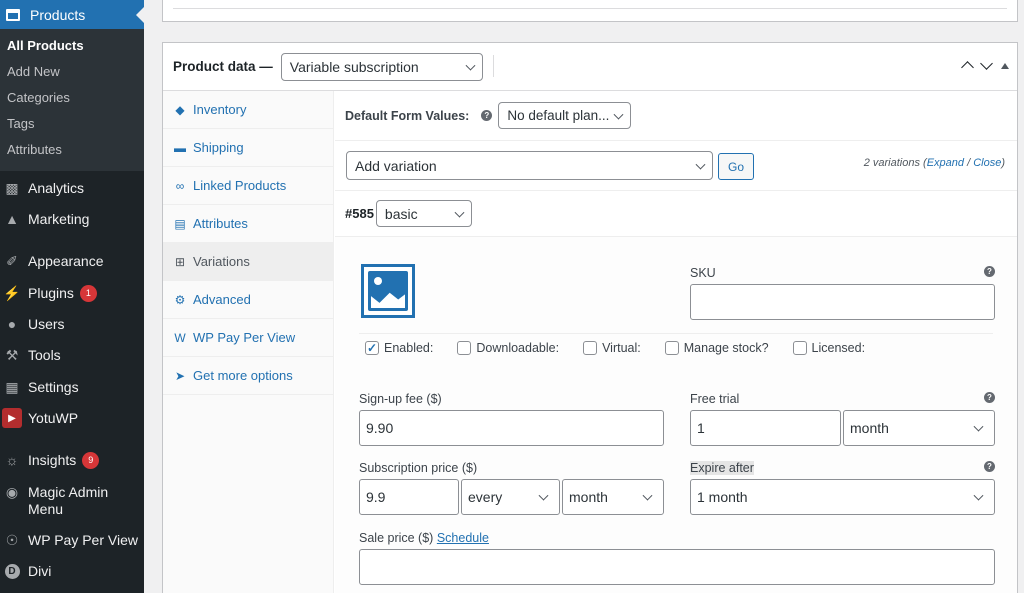 Image resolution: width=1024 pixels, height=593 pixels. Describe the element at coordinates (399, 348) in the screenshot. I see `enabled-checkbox: ✓ Enabled:` at that location.